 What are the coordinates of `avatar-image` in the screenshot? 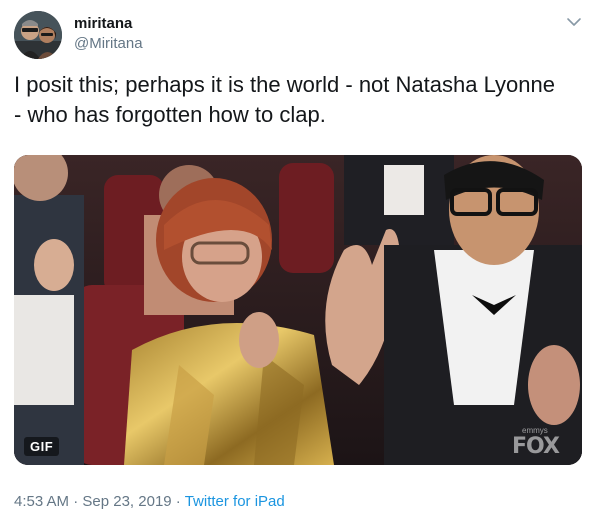 It's located at (38, 35).